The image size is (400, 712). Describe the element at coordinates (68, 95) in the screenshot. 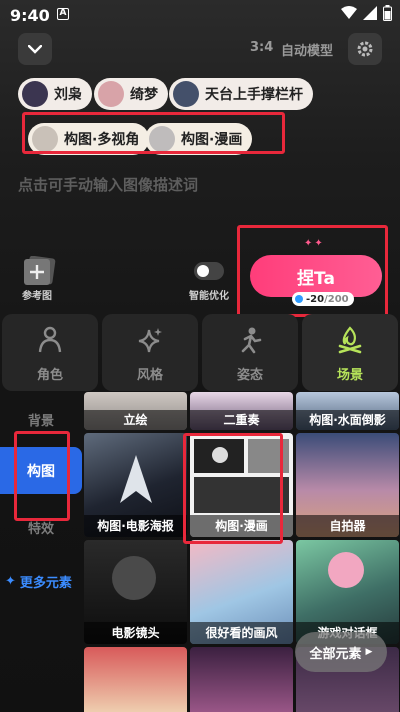

I see `character-name: 刘枭` at that location.